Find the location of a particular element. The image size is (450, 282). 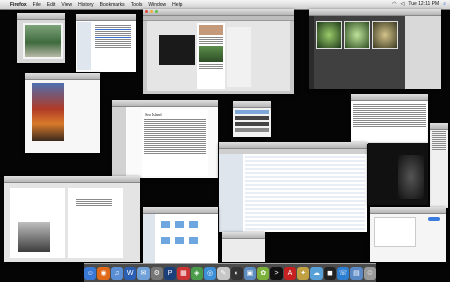

library-sidebar is located at coordinates (231, 193).